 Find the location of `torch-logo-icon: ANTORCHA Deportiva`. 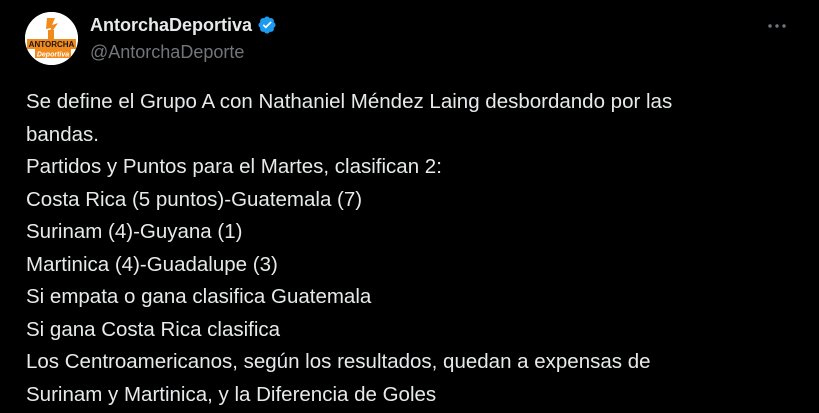

torch-logo-icon: ANTORCHA Deportiva is located at coordinates (51, 38).